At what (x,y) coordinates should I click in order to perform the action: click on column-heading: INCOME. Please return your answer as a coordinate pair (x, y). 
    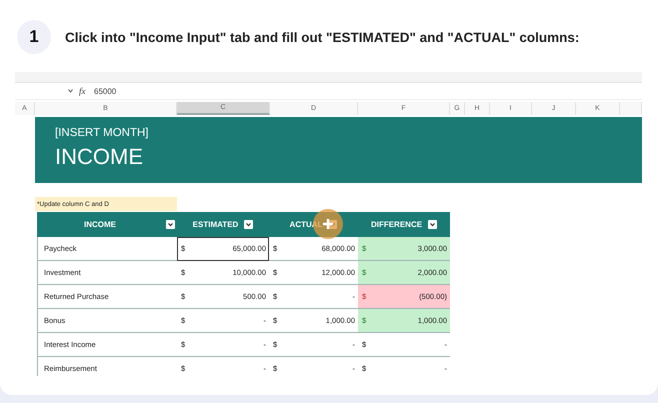
    Looking at the image, I should click on (107, 224).